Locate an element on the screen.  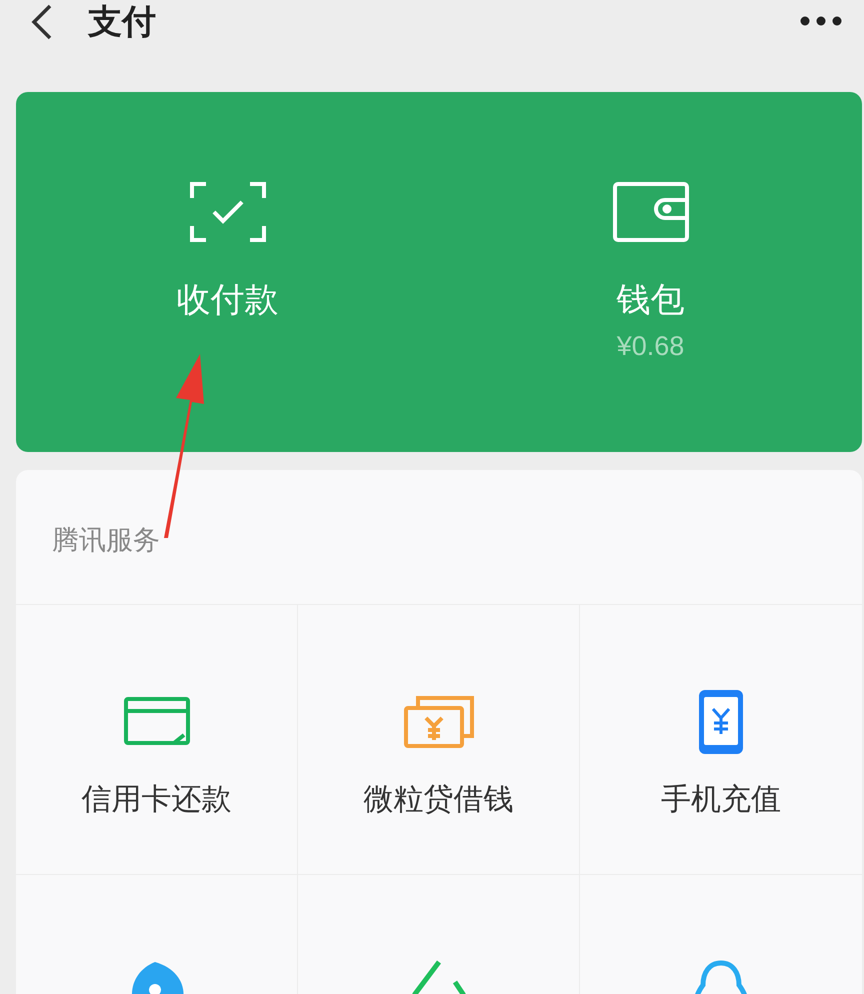
service-tile: 微粒贷借钱 is located at coordinates (439, 740).